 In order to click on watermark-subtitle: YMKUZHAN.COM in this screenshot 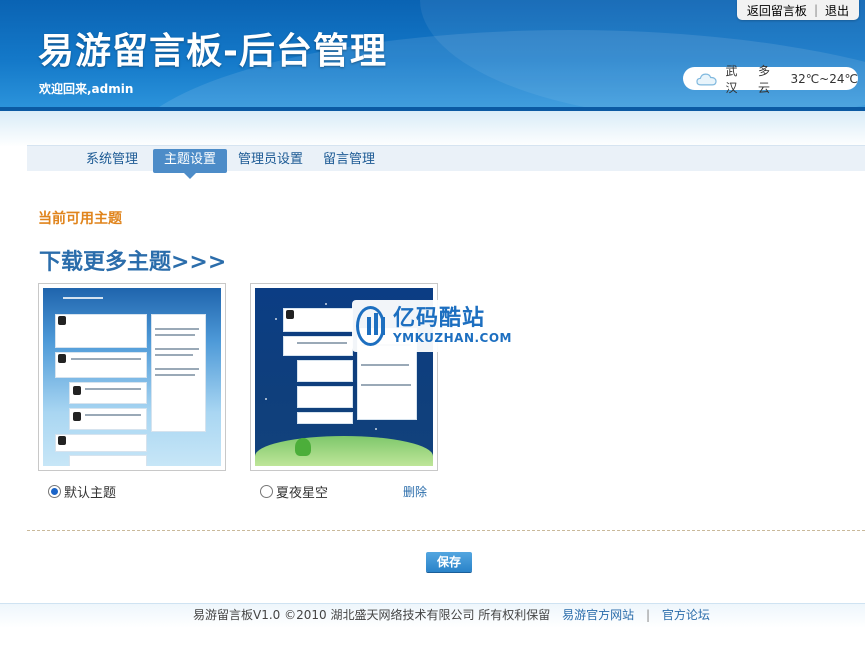, I will do `click(452, 338)`.